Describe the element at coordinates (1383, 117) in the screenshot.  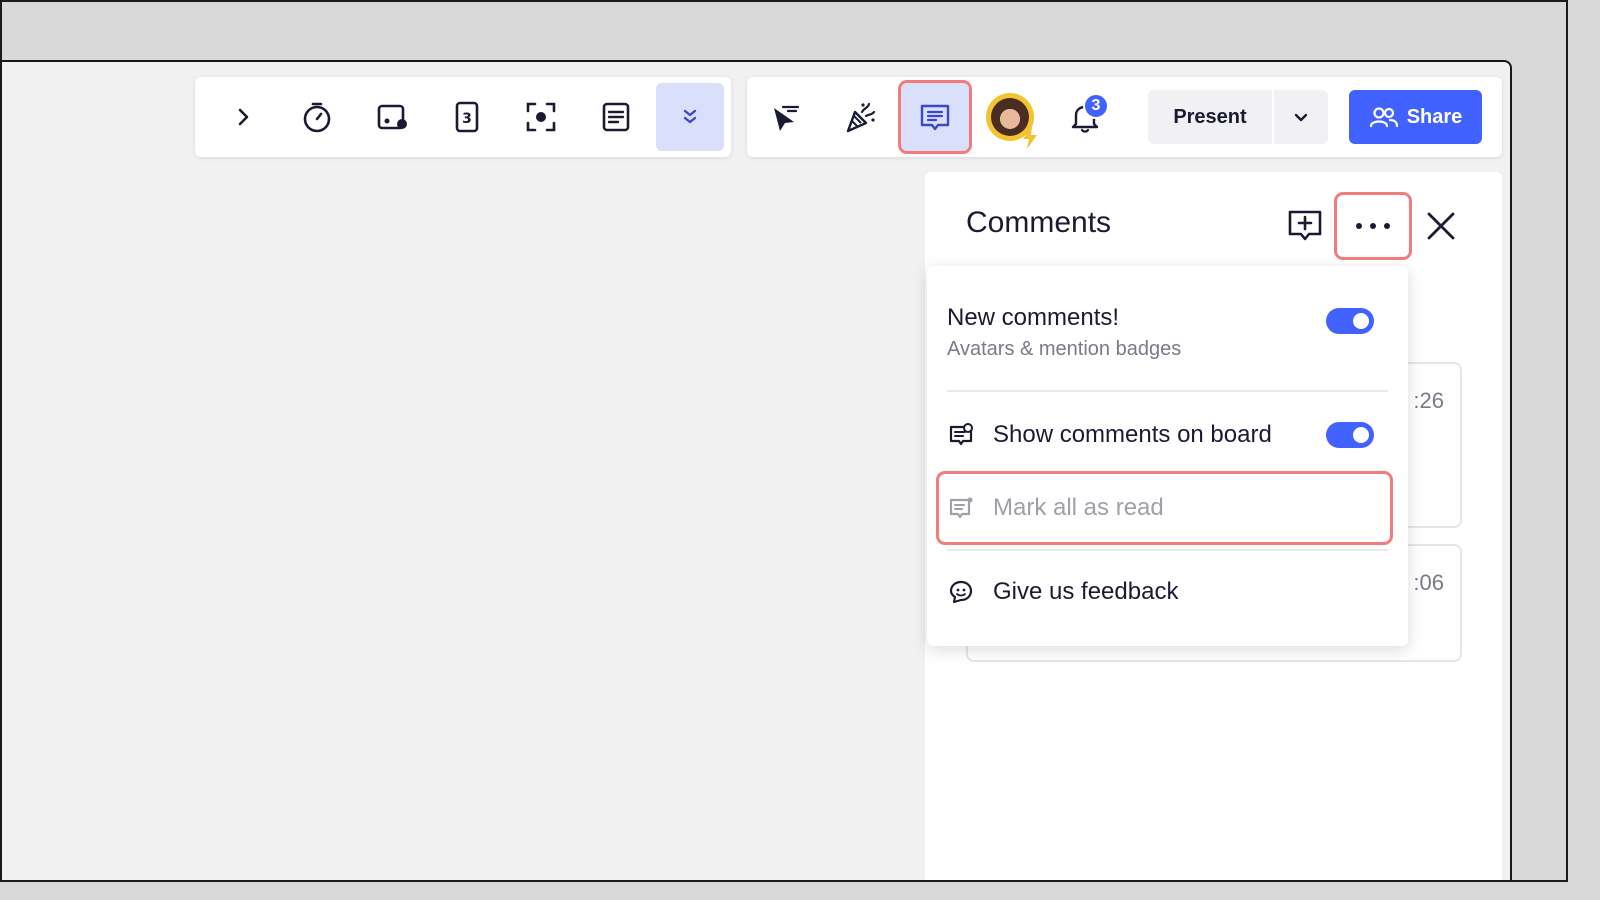
I see `users-icon` at that location.